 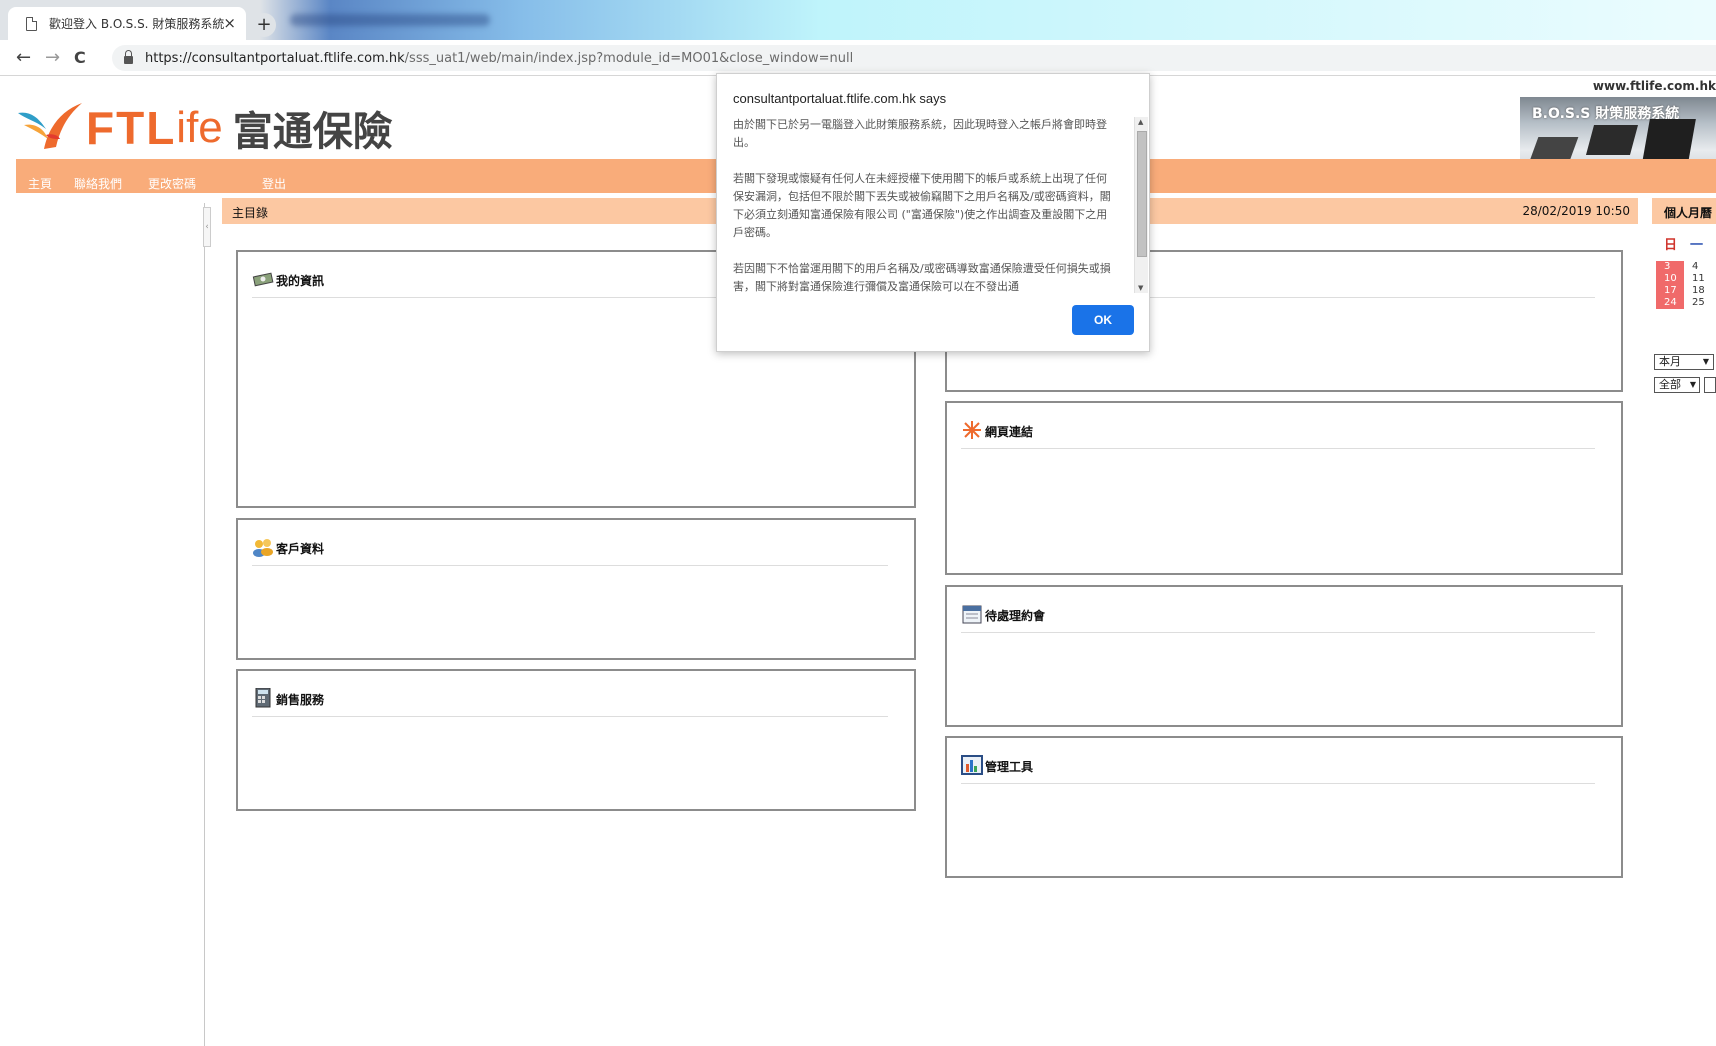 What do you see at coordinates (1103, 320) in the screenshot?
I see `ok-button: OK` at bounding box center [1103, 320].